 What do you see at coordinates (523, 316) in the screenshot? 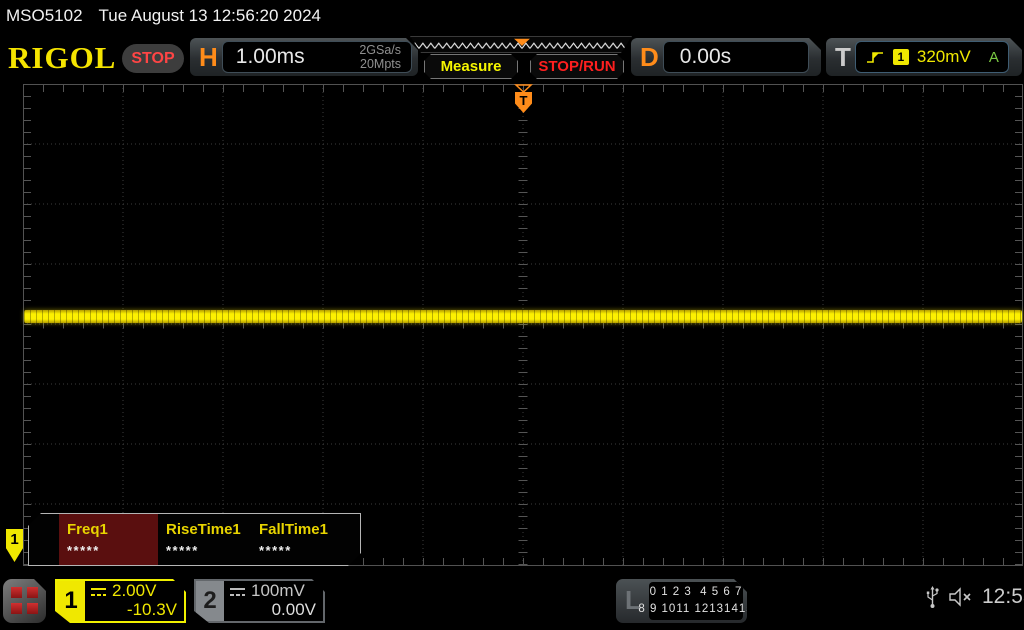
I see `channel1-trace` at bounding box center [523, 316].